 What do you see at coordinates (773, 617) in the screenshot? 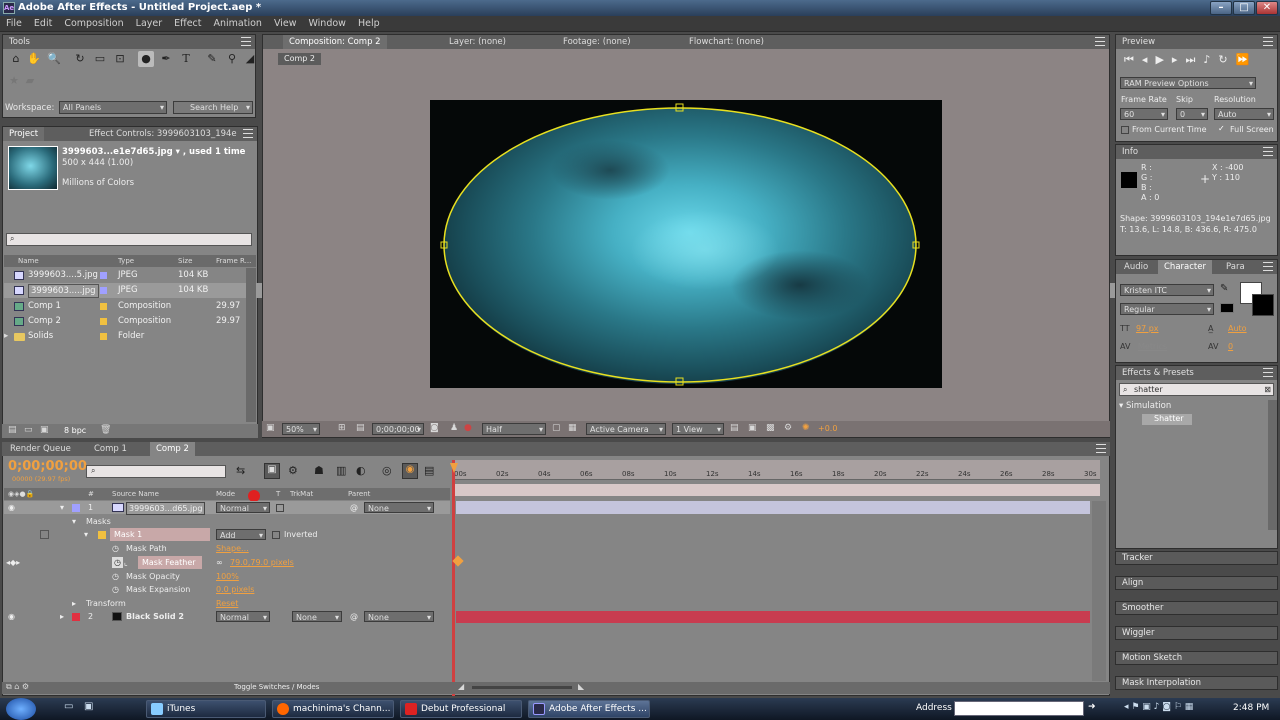
I see `layer-2-duration-bar` at bounding box center [773, 617].